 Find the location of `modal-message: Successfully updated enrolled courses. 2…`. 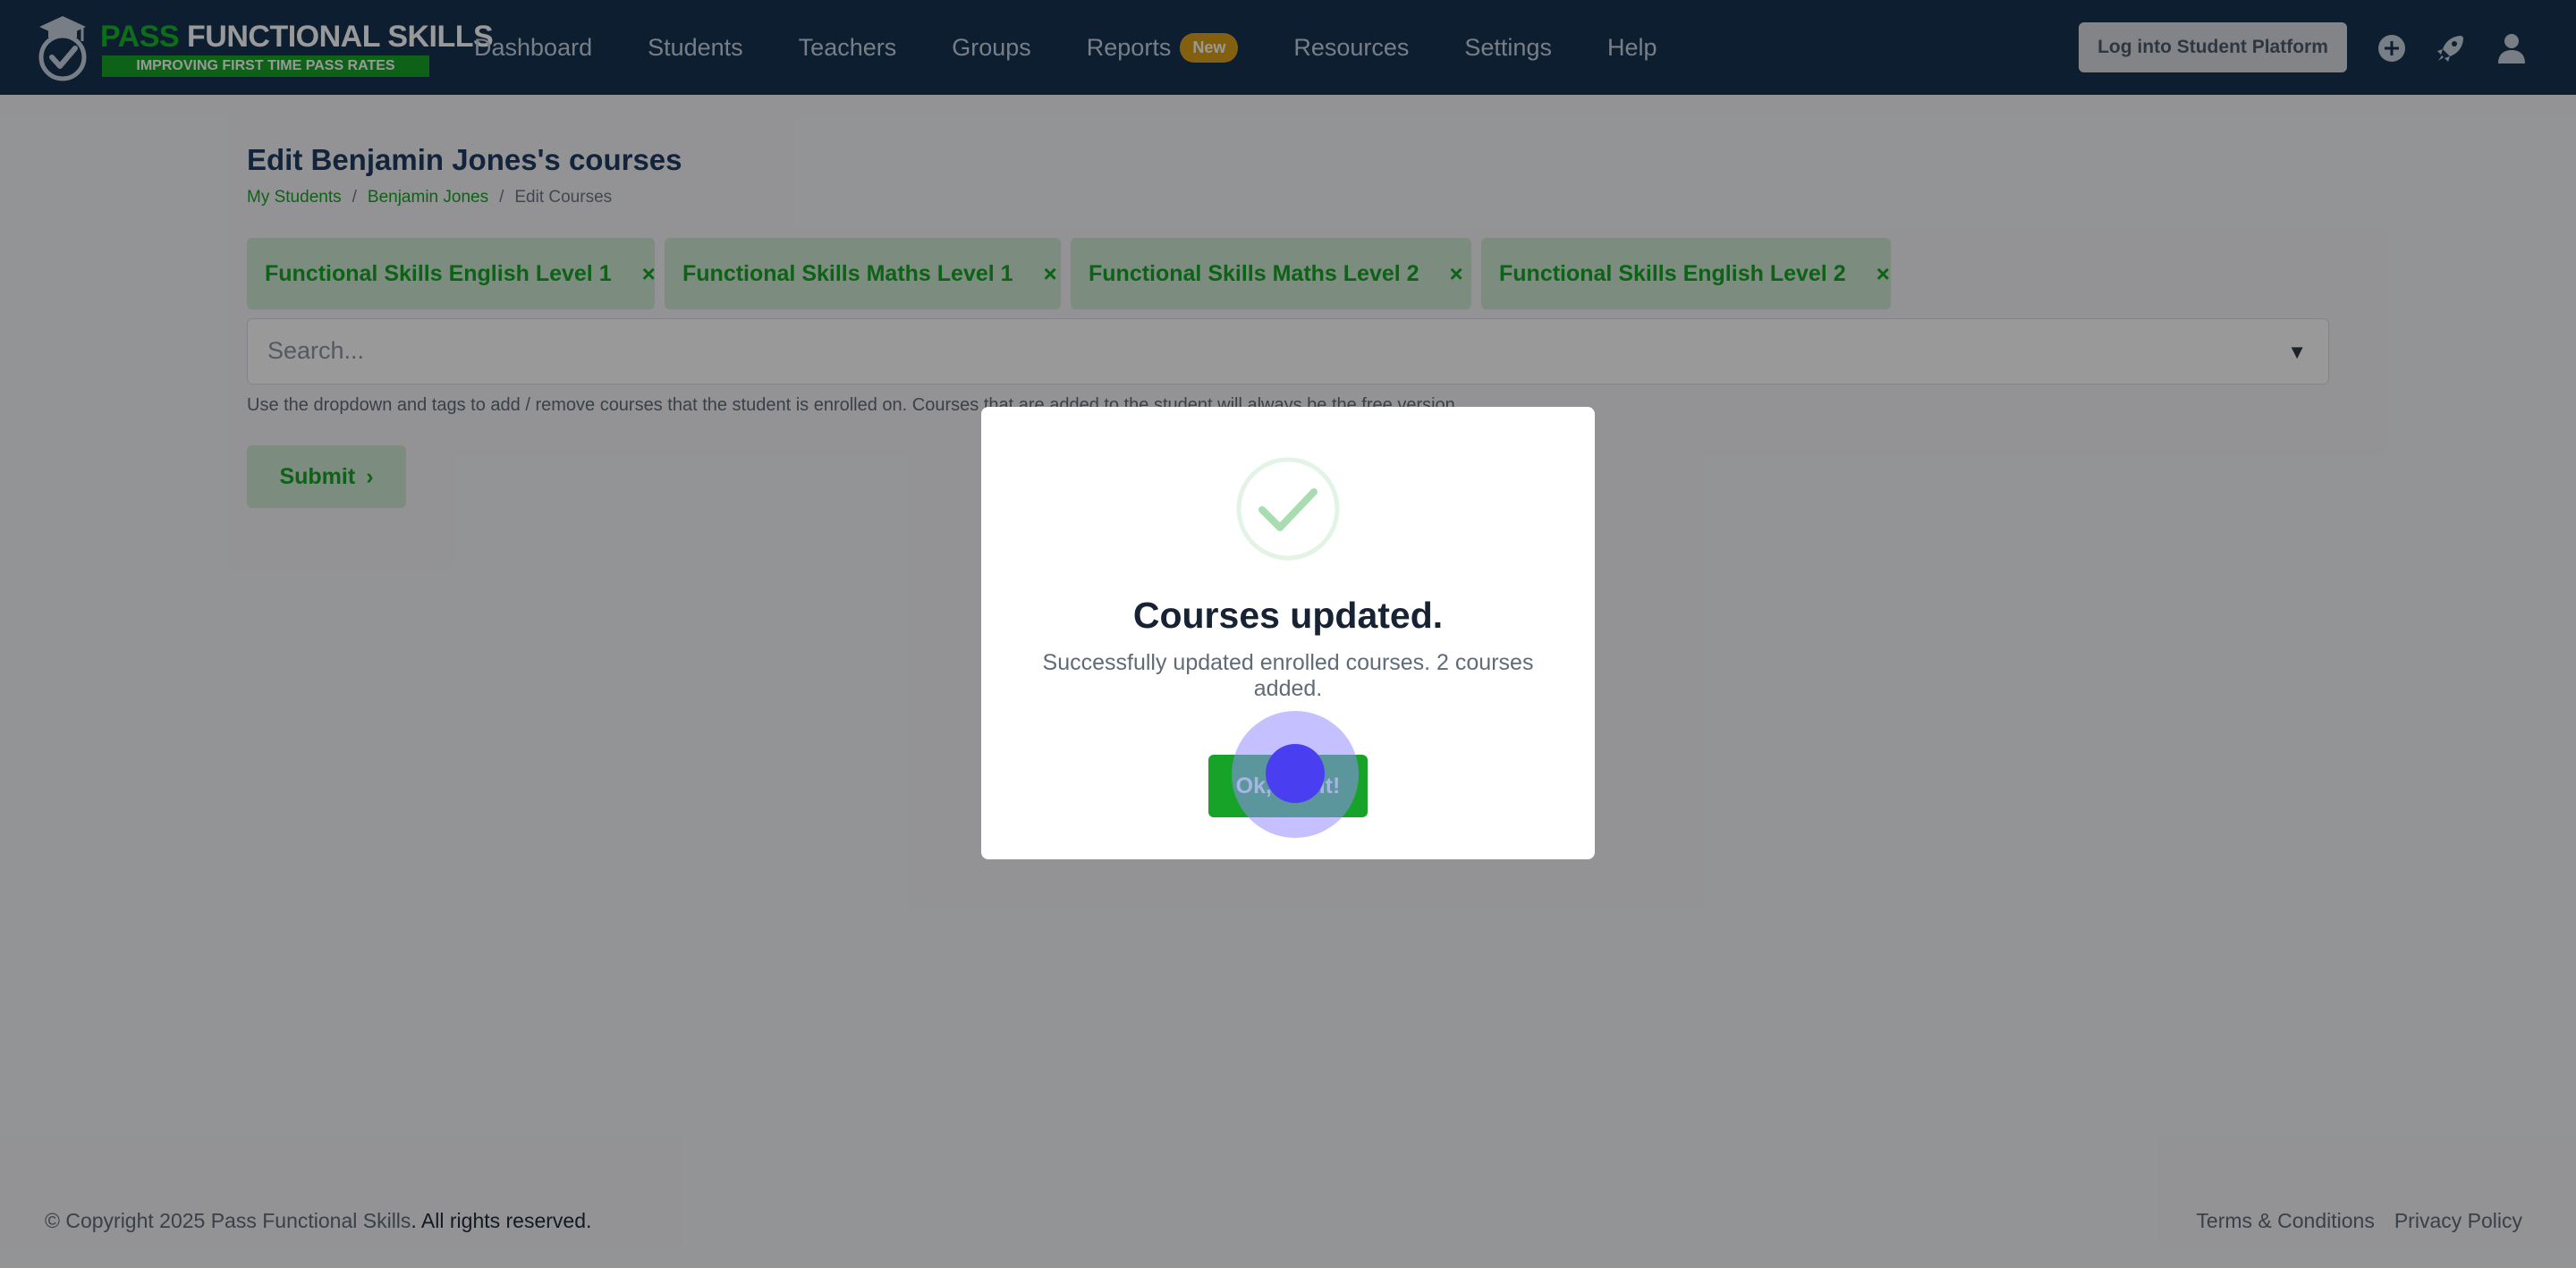

modal-message: Successfully updated enrolled courses. 2… is located at coordinates (1288, 675).